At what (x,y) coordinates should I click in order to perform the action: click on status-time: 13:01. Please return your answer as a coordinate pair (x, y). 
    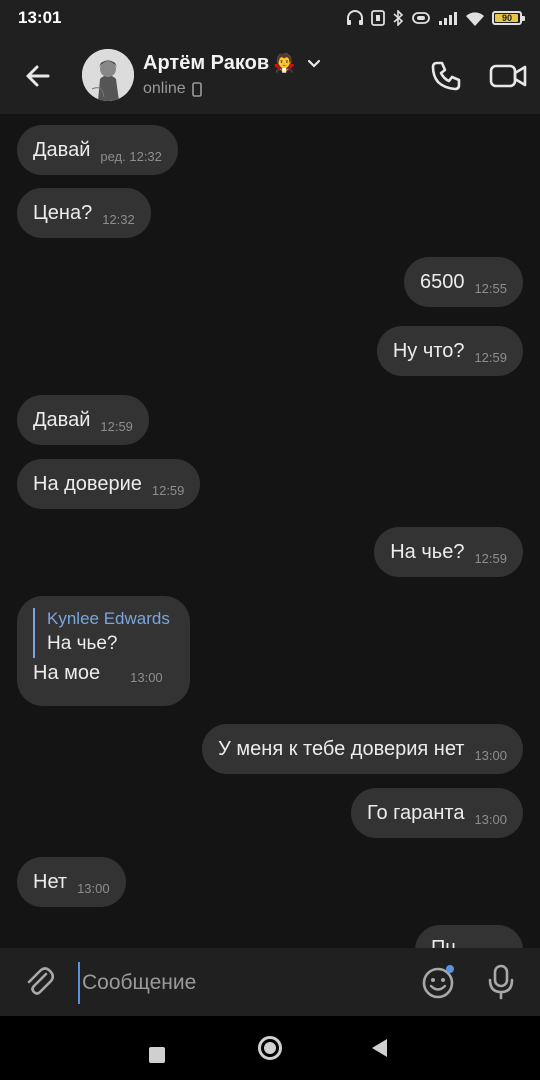
    Looking at the image, I should click on (40, 17).